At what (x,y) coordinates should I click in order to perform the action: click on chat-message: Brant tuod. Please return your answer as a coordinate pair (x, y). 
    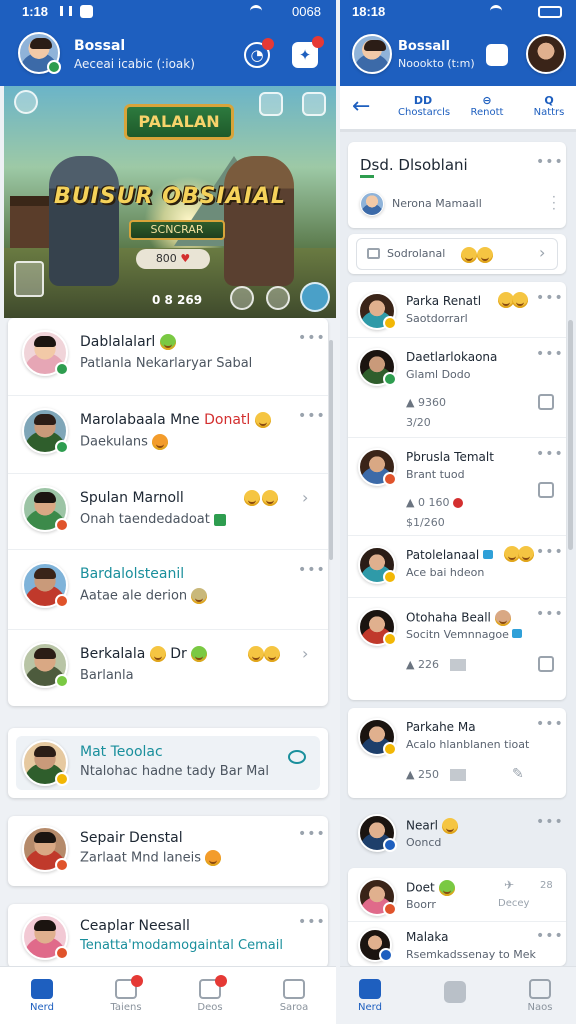
    Looking at the image, I should click on (435, 474).